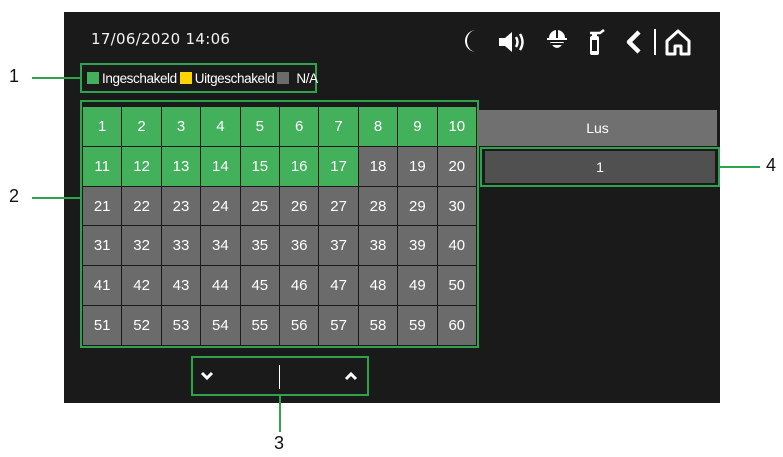 The height and width of the screenshot is (457, 783). I want to click on loop-cell: 23, so click(181, 206).